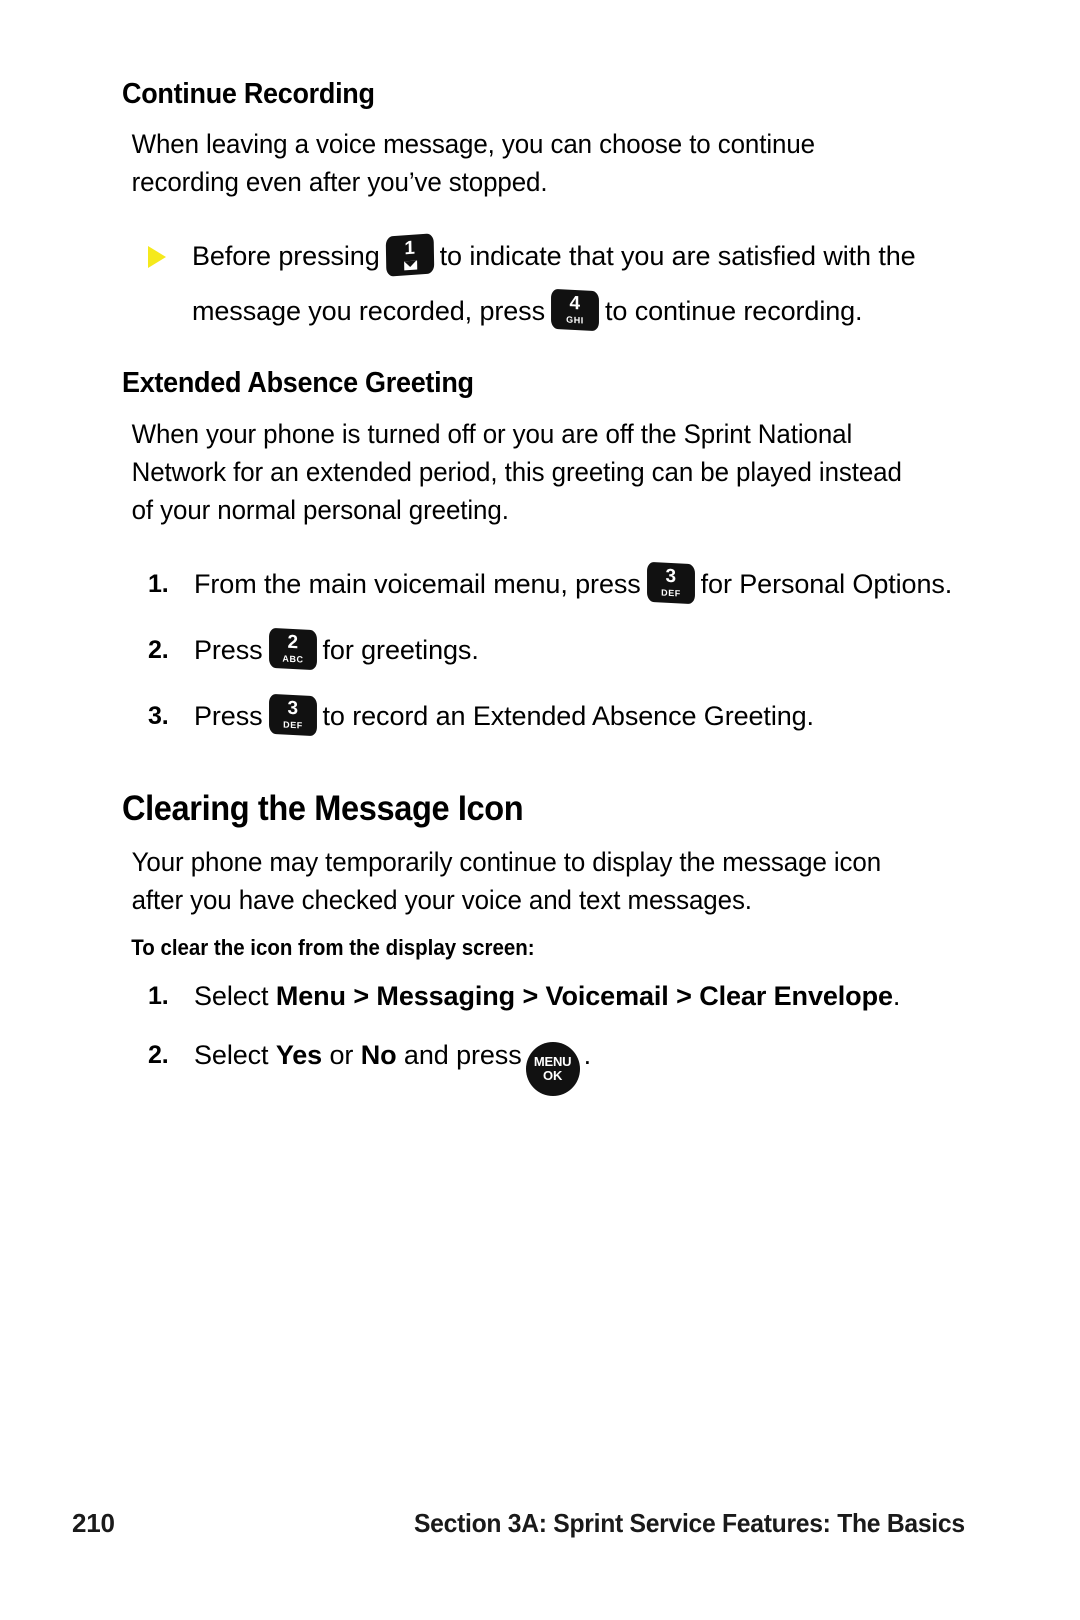  I want to click on step-text-or: or, so click(341, 1055).